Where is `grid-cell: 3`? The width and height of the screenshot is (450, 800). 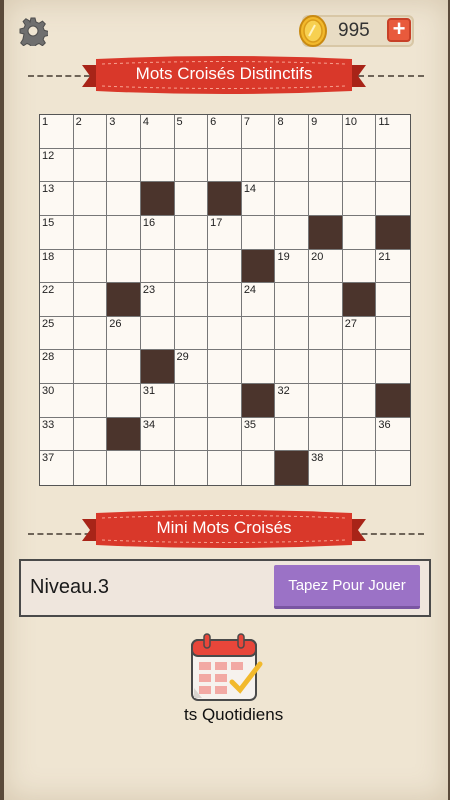
grid-cell: 3 is located at coordinates (124, 132).